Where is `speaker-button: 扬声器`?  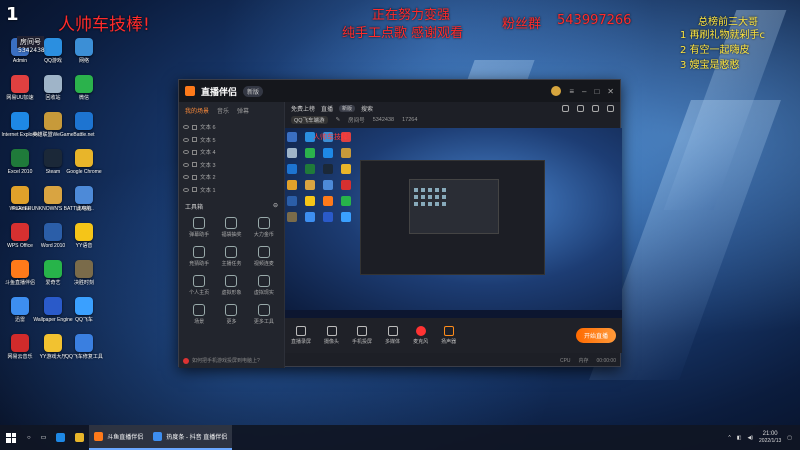
speaker-button: 扬声器 is located at coordinates (448, 335).